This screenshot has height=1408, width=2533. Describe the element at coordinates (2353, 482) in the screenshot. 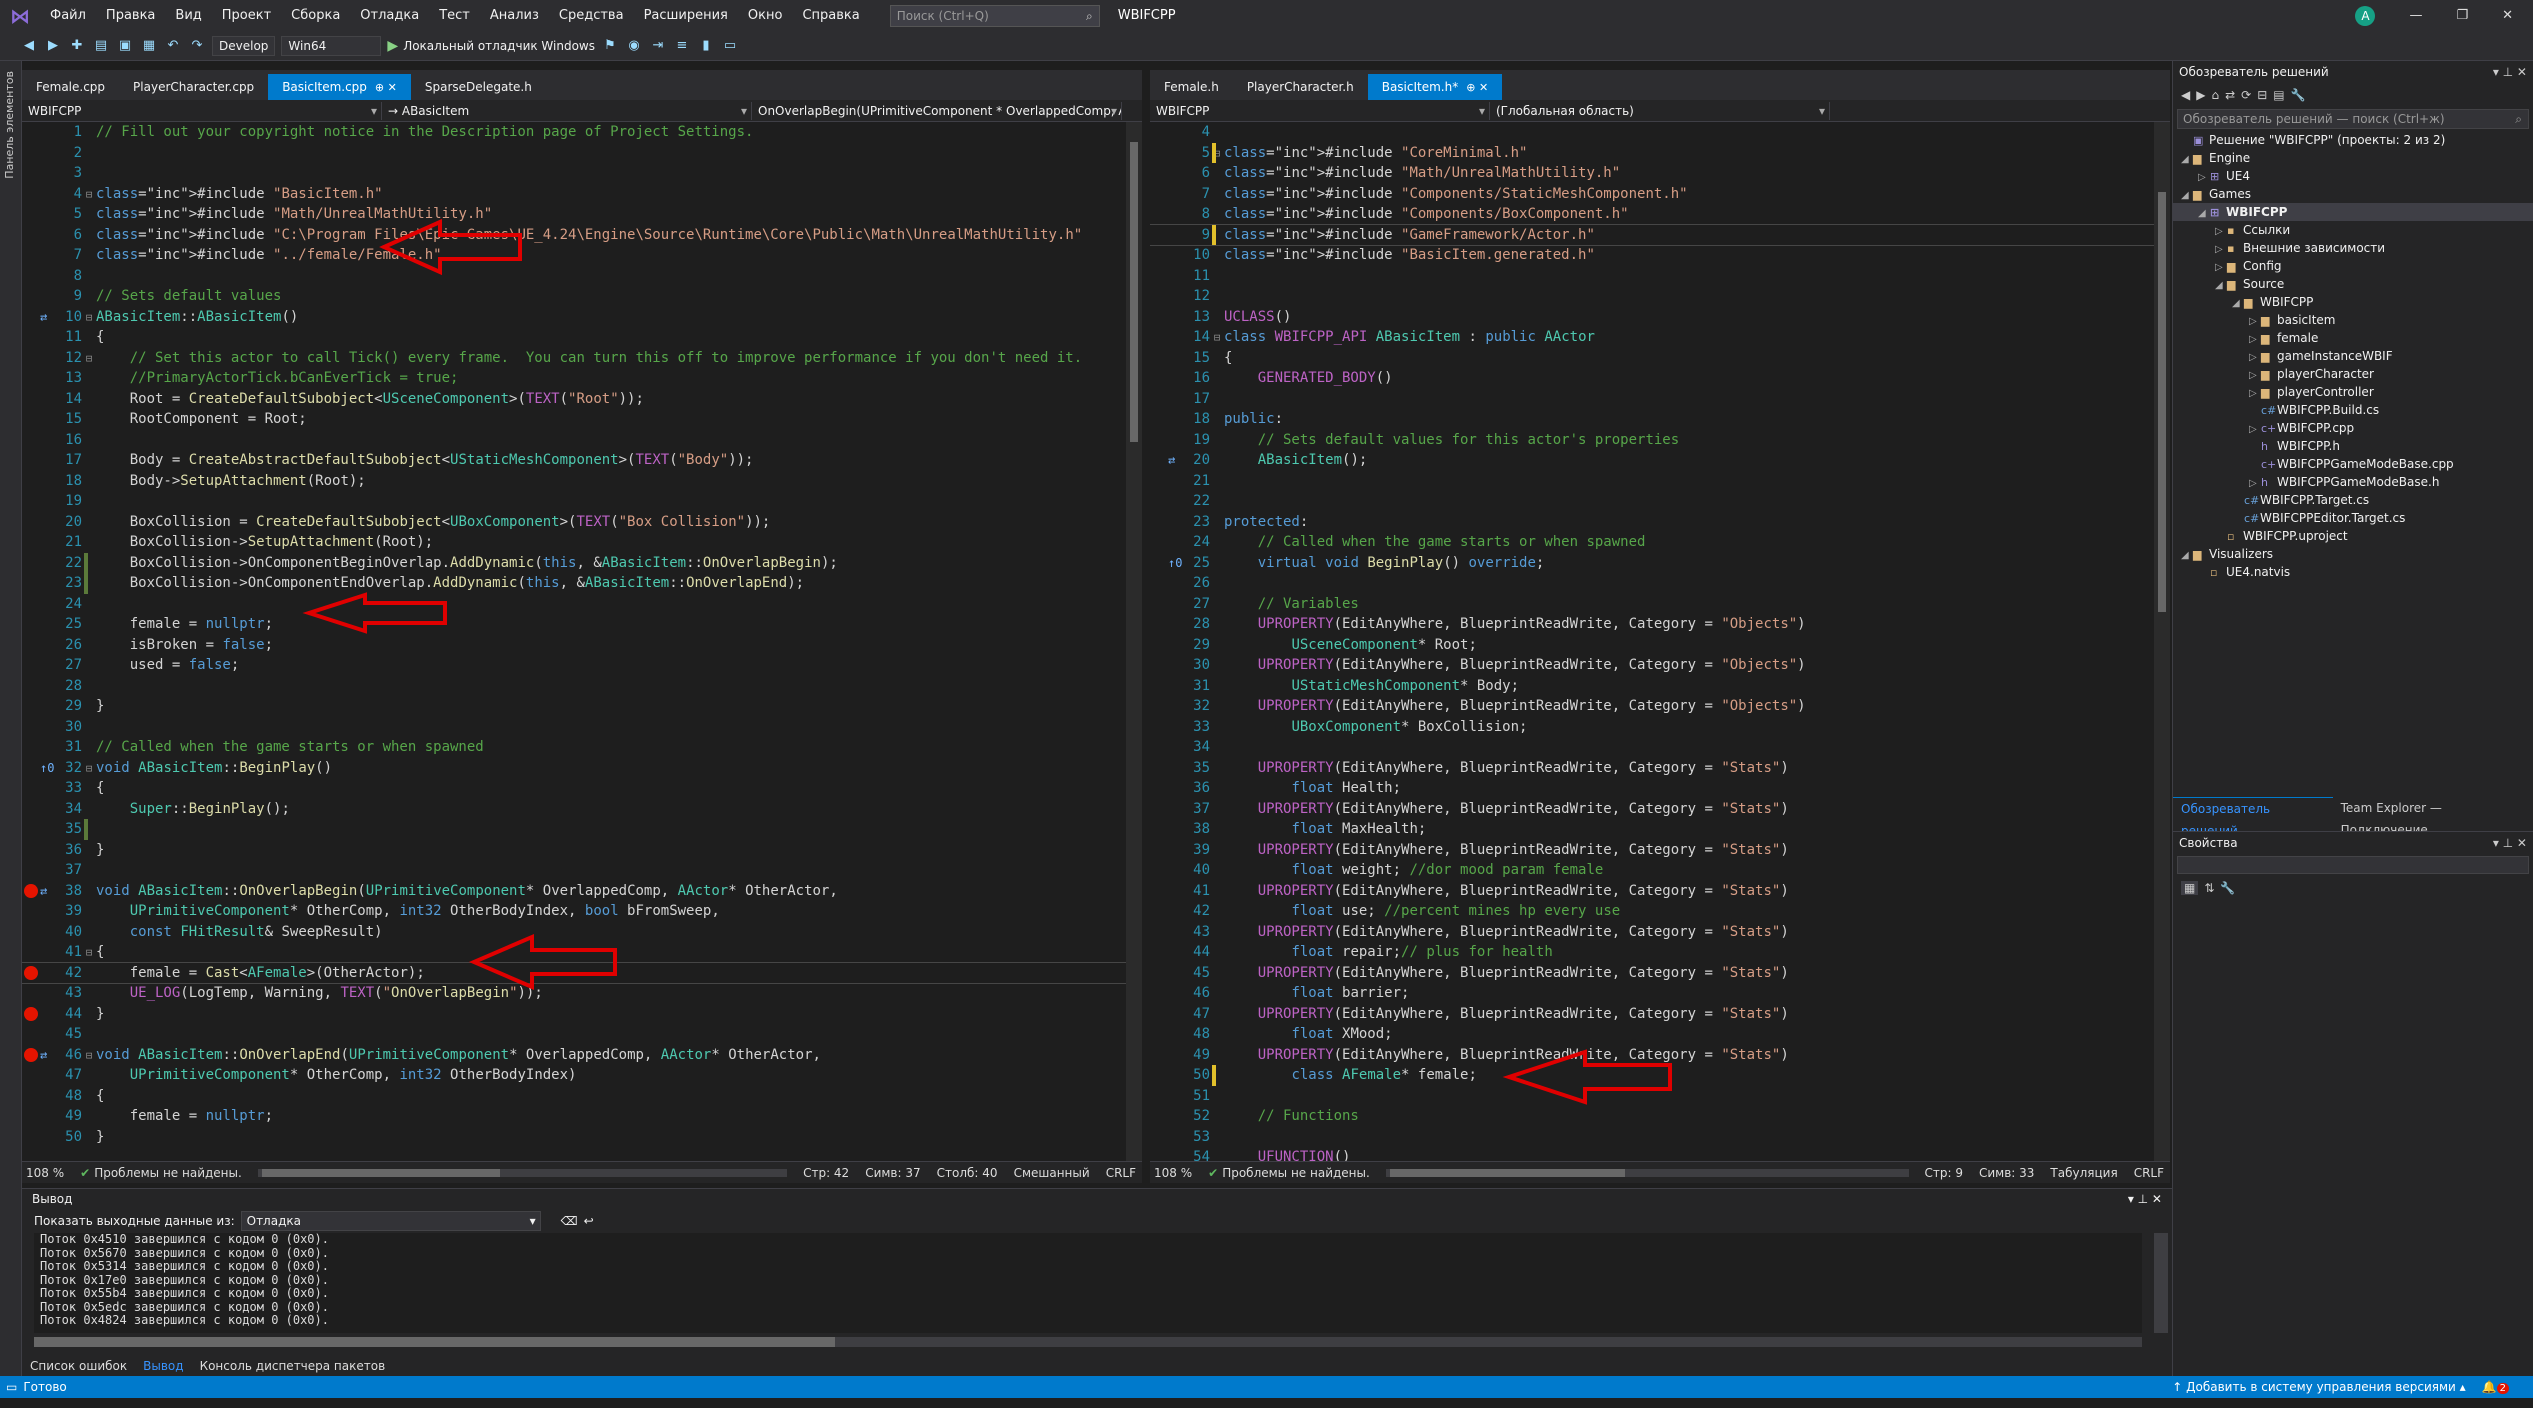

I see `tree-item: ▷ h WBIFCPPGameModeBase.h` at that location.